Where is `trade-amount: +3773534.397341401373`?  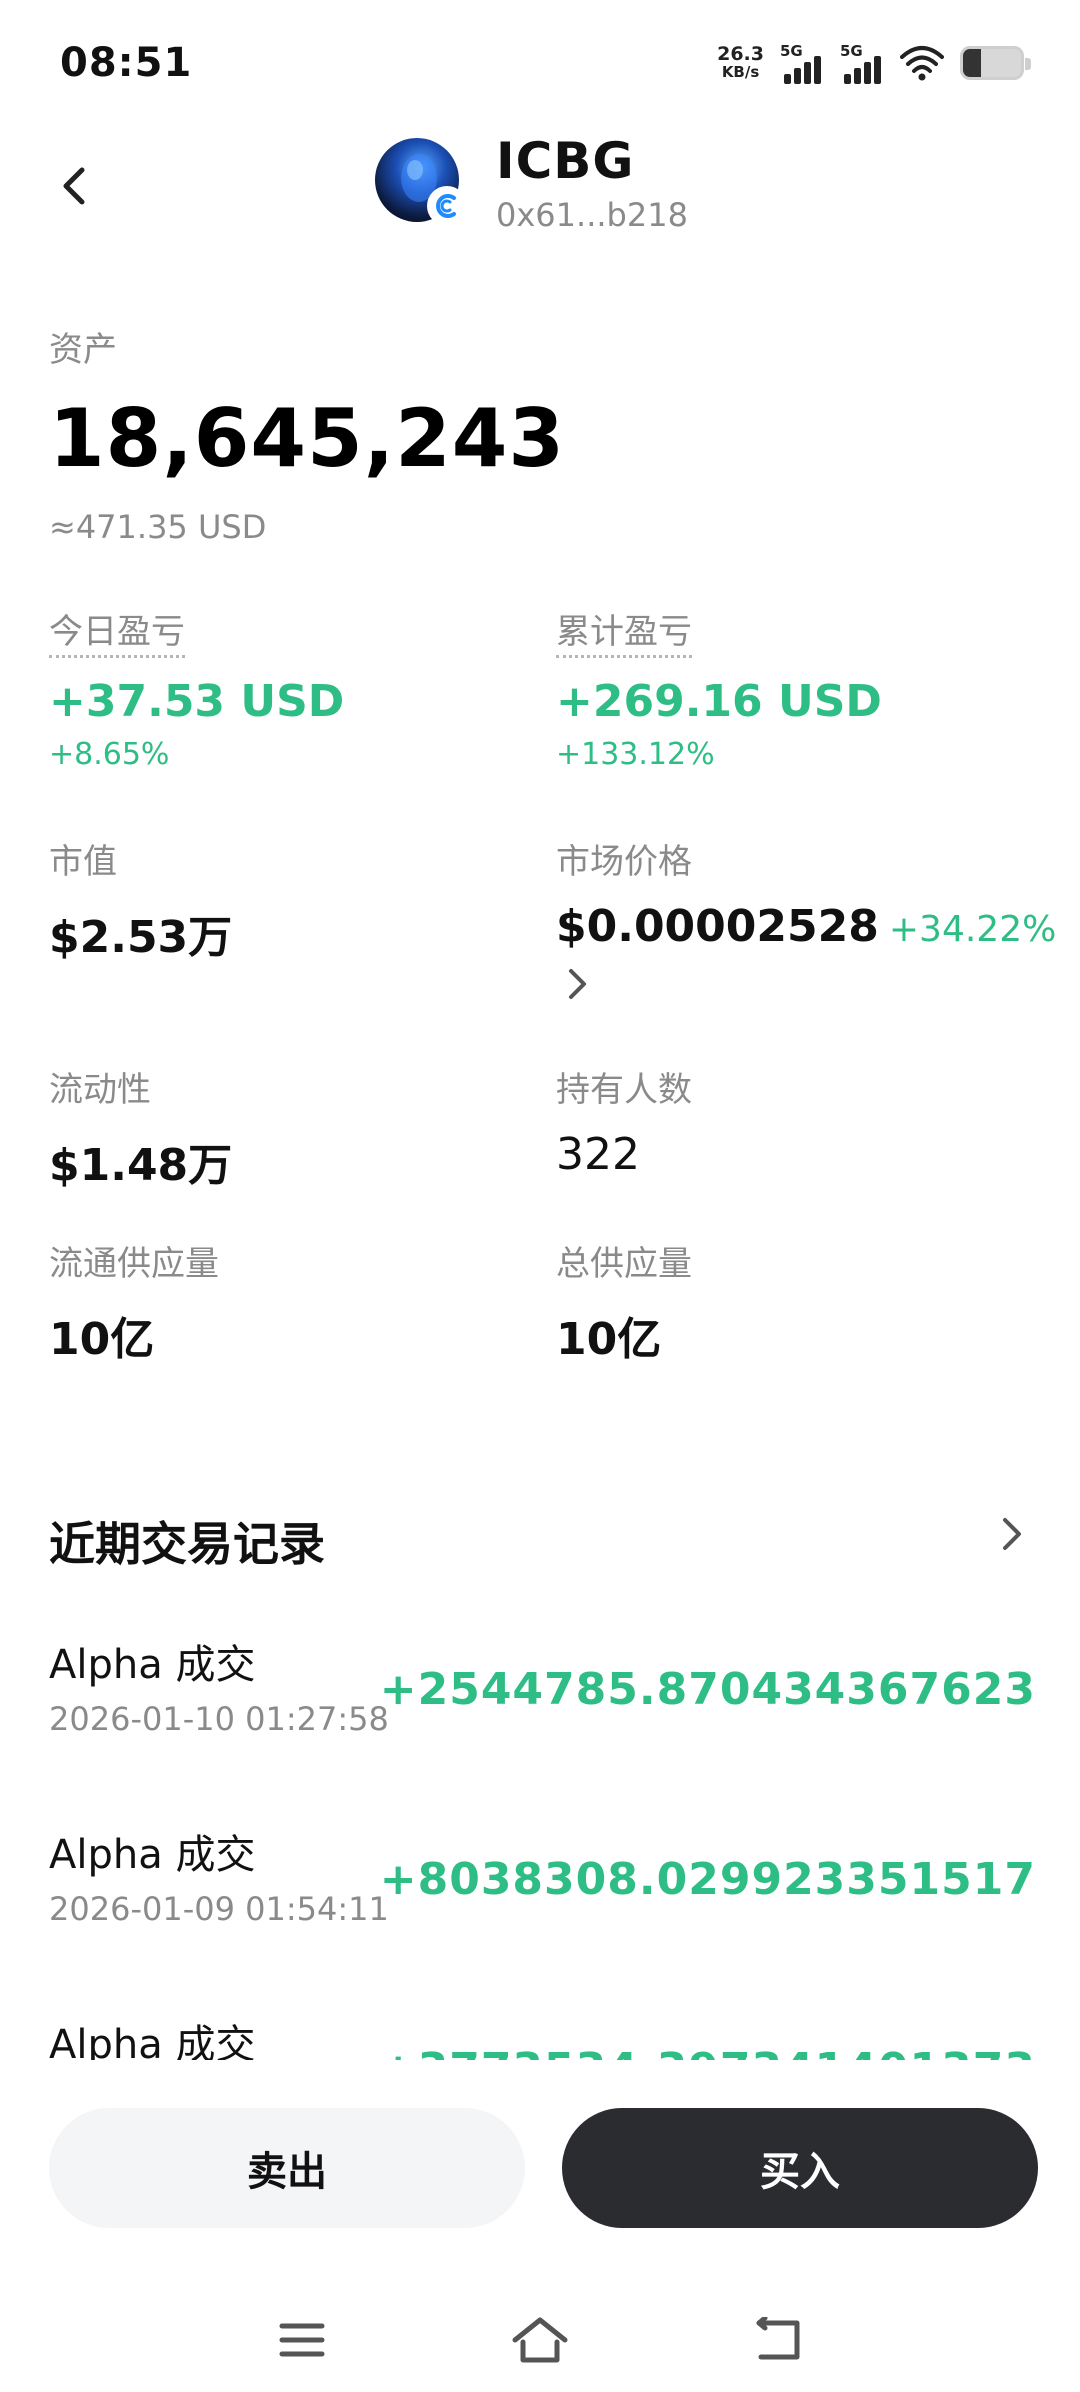 trade-amount: +3773534.397341401373 is located at coordinates (708, 2052).